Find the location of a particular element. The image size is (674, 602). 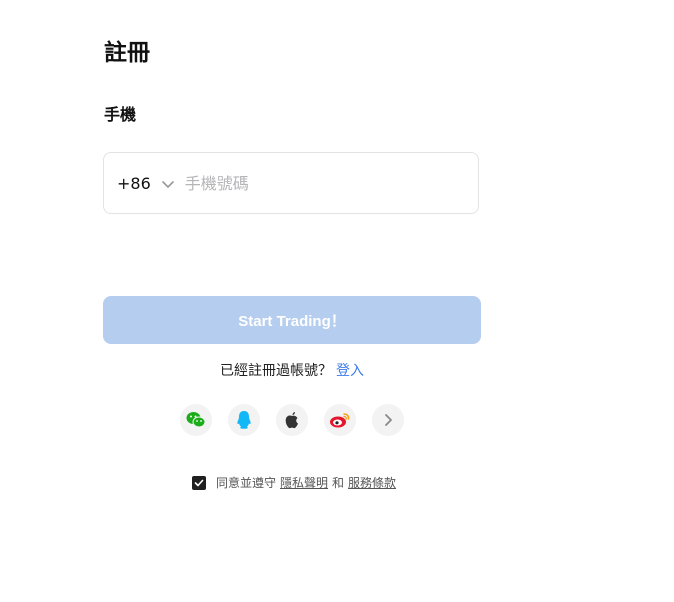

check-icon is located at coordinates (199, 483).